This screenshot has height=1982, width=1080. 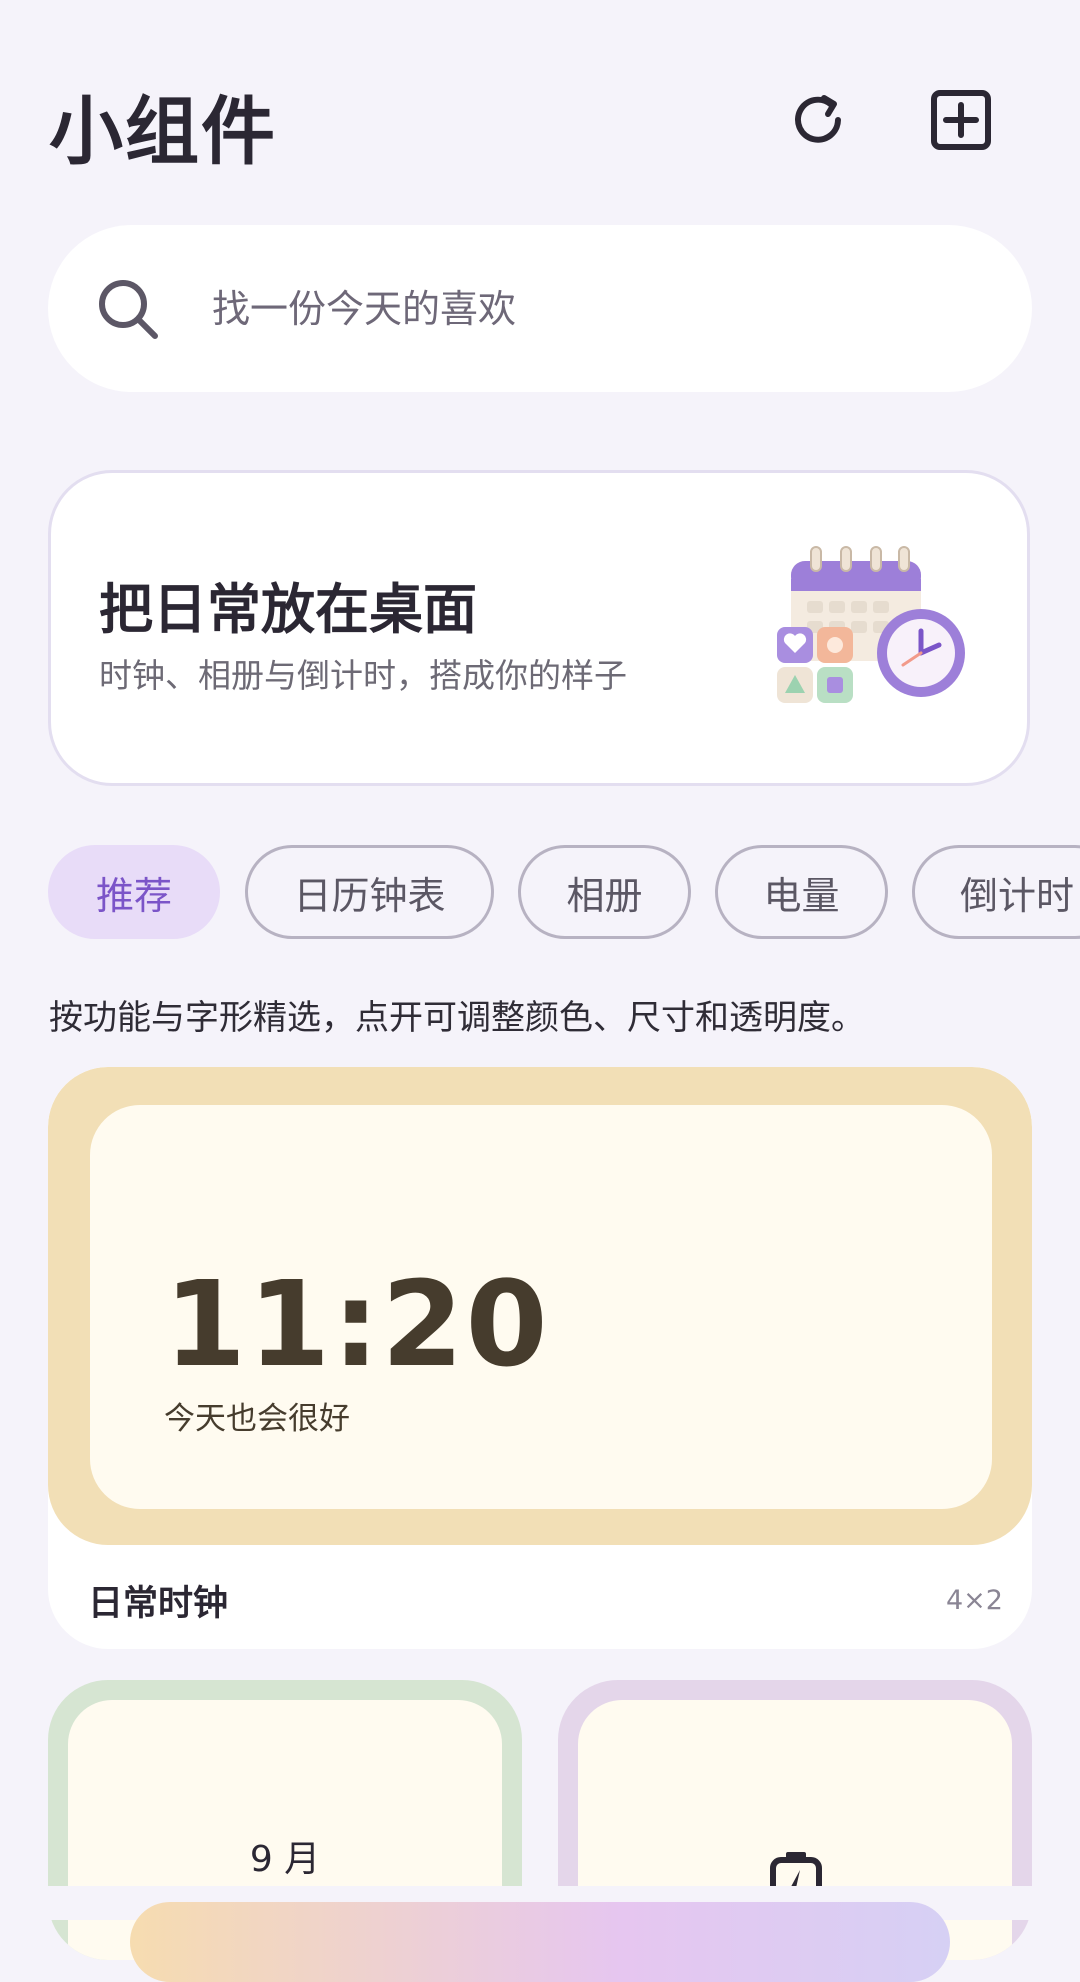 I want to click on page-title: 小组件, so click(x=163, y=132).